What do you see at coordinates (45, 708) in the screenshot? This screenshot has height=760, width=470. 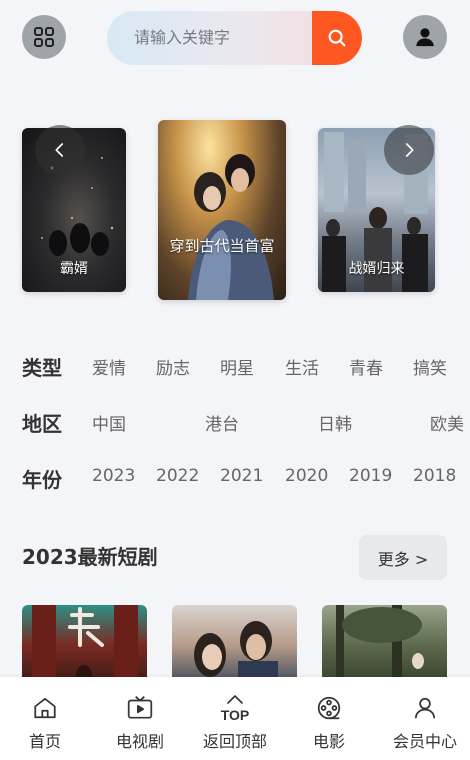 I see `home-icon` at bounding box center [45, 708].